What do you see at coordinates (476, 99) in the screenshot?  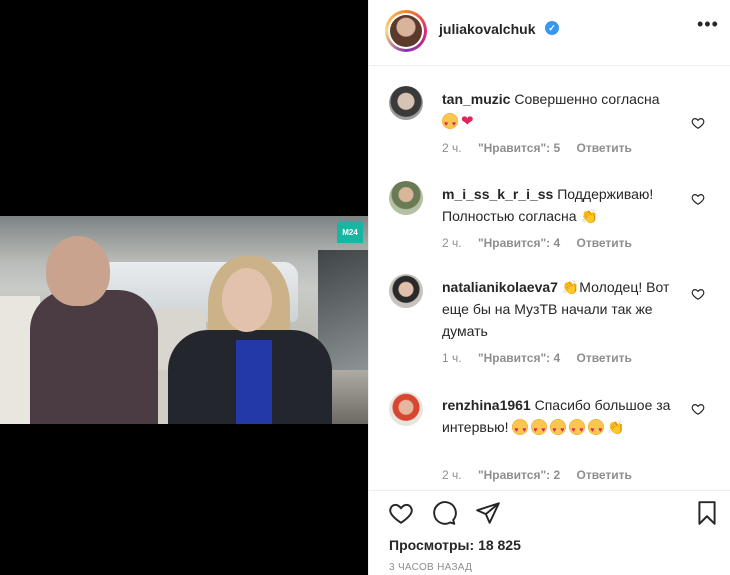 I see `comment-username: tan_muzic` at bounding box center [476, 99].